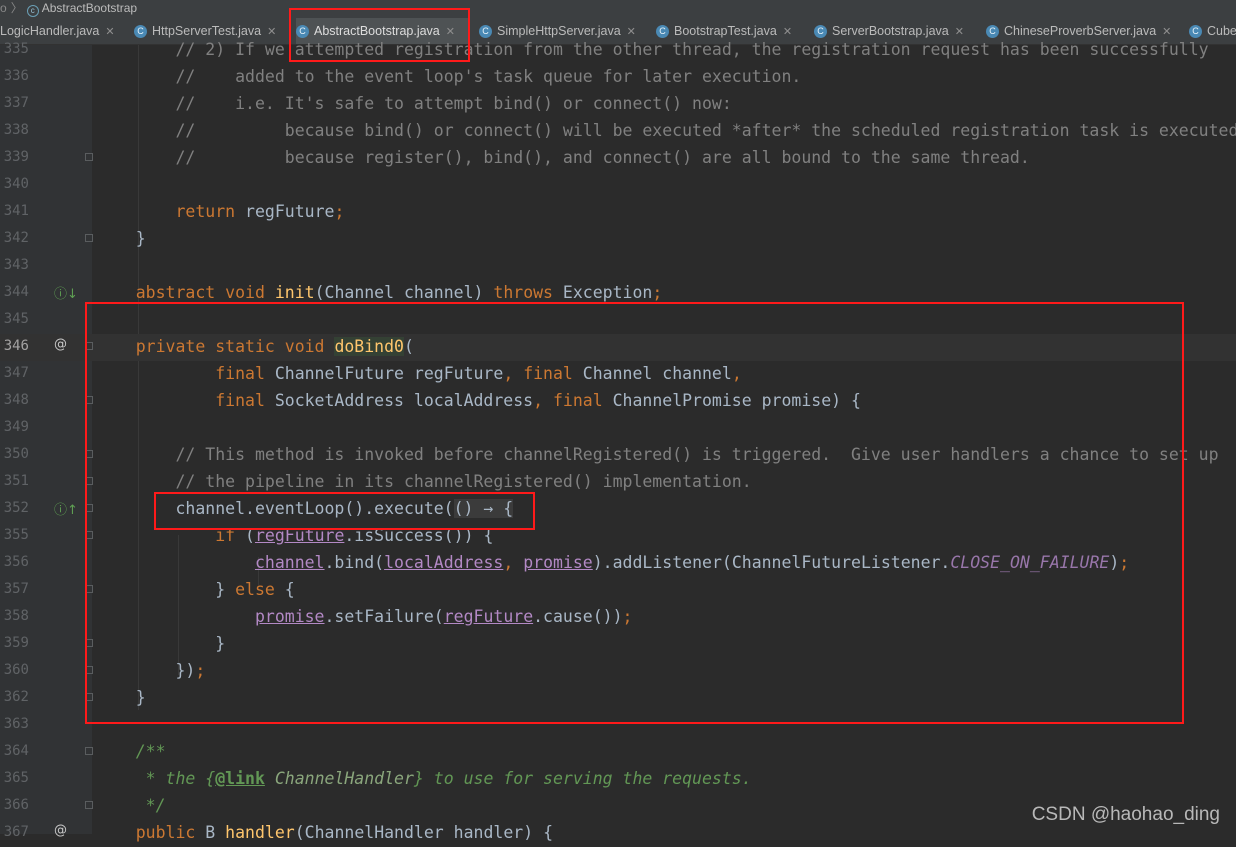  Describe the element at coordinates (618, 320) in the screenshot. I see `code-line: 345` at that location.